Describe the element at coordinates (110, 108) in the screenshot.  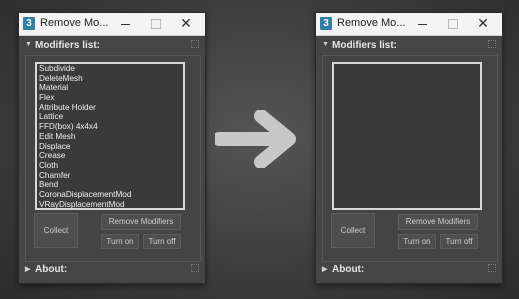
I see `modifier-list-item: Attribute Holder` at that location.